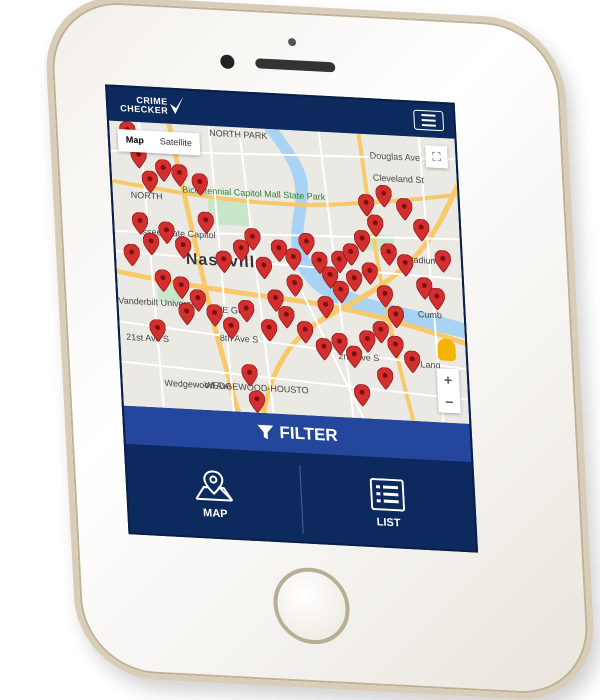 Image resolution: width=600 pixels, height=700 pixels. What do you see at coordinates (308, 434) in the screenshot?
I see `filter-label: FILTER` at bounding box center [308, 434].